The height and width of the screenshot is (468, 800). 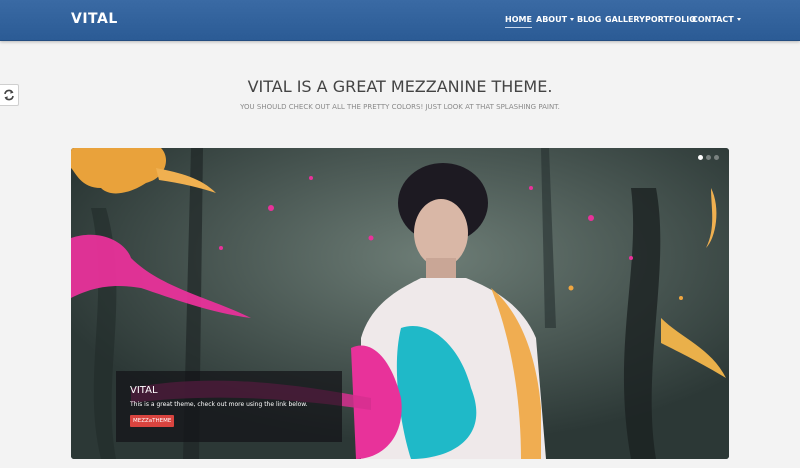 I want to click on slider-pagination, so click(x=708, y=157).